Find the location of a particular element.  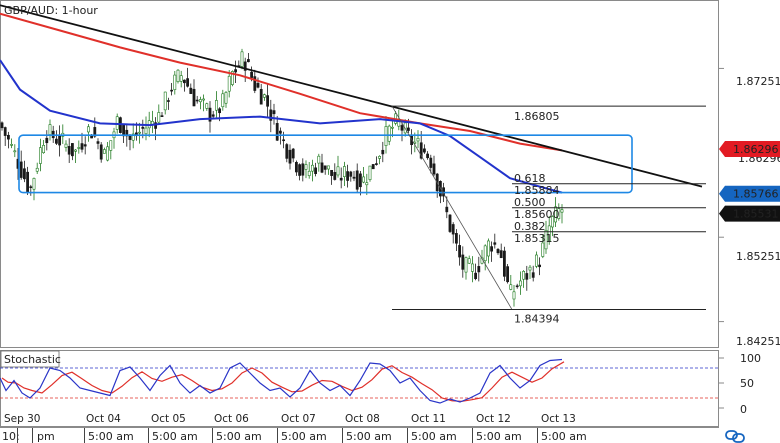

x-tick-label: Oct 04 is located at coordinates (103, 419).